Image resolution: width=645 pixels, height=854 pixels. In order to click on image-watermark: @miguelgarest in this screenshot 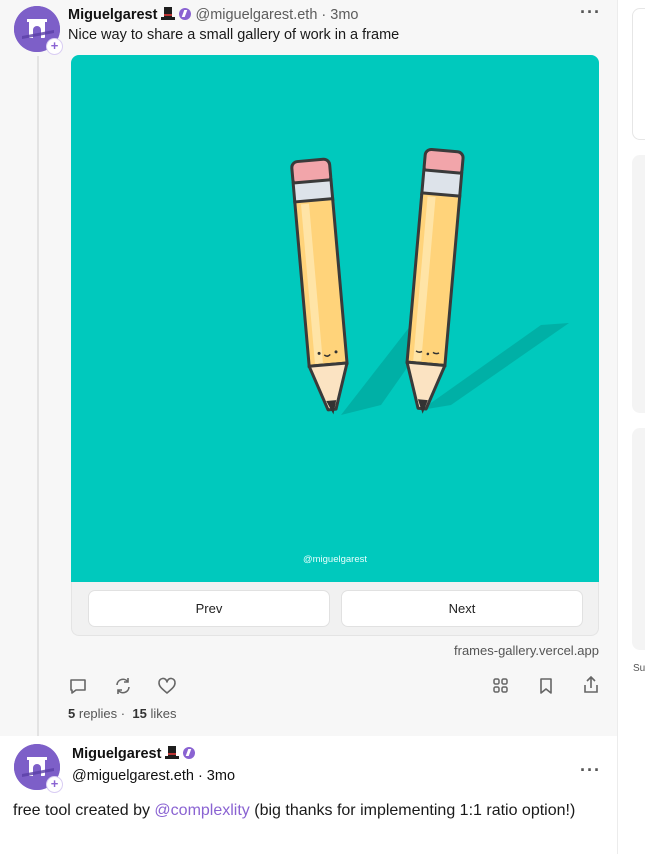, I will do `click(335, 559)`.